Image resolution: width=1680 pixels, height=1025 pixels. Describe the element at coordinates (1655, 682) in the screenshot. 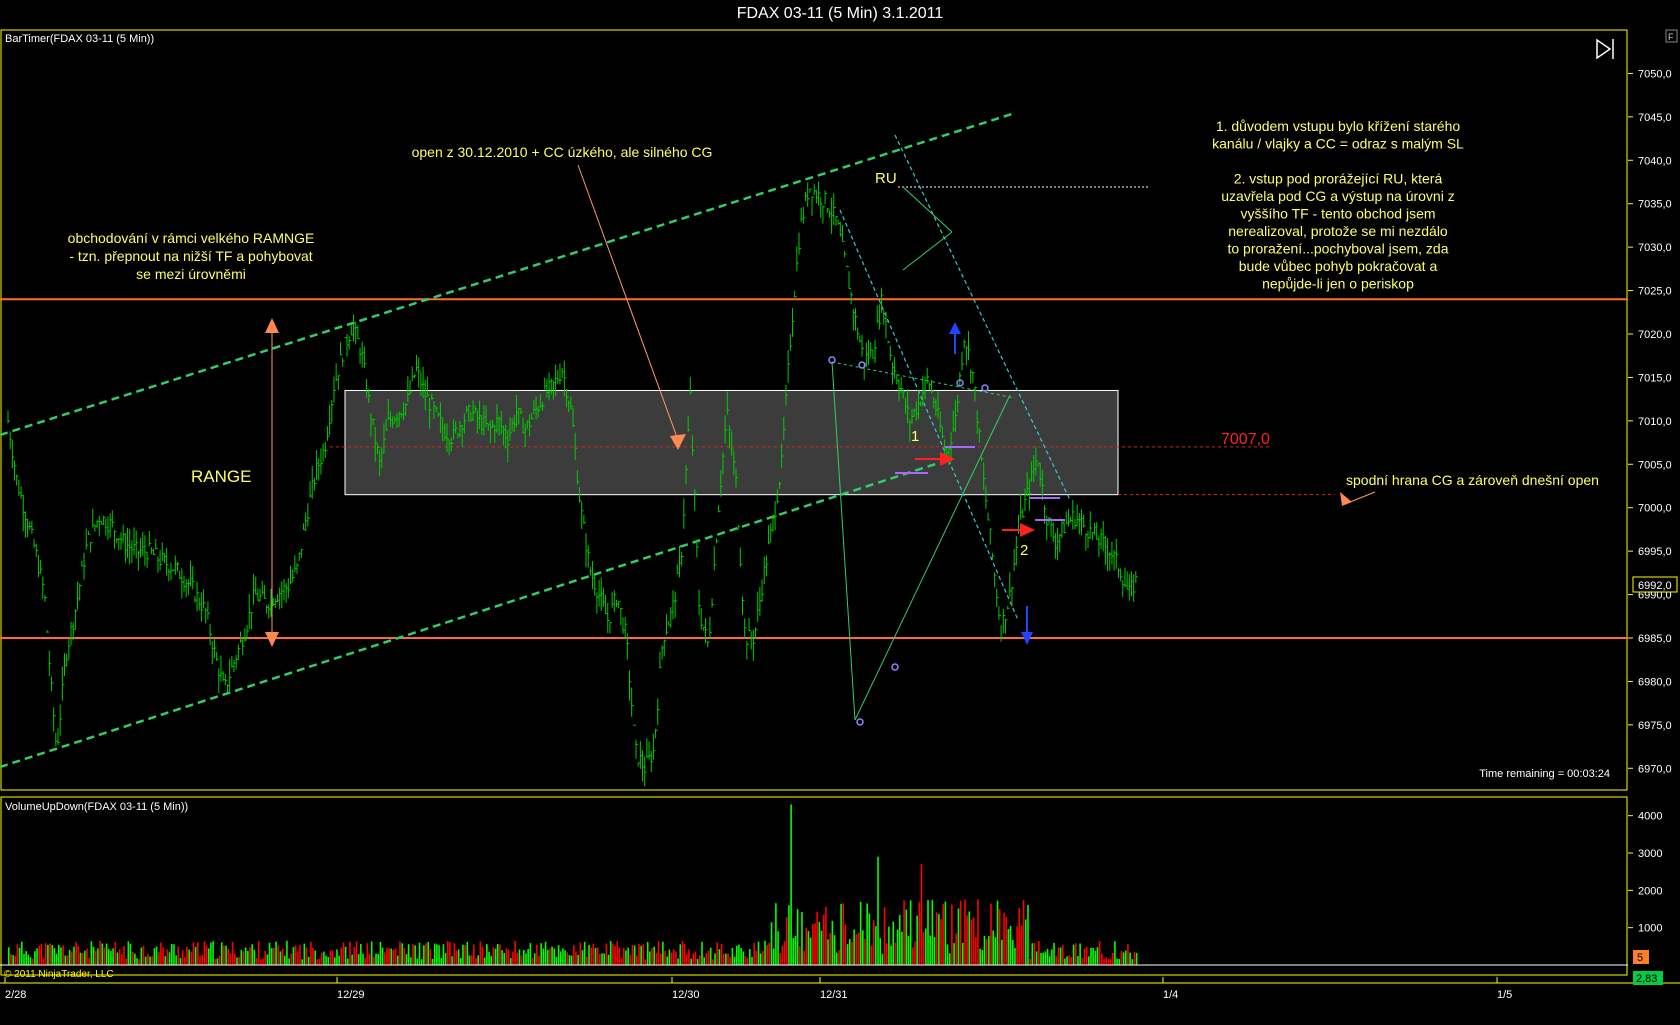

I see `price-tick-label: 6980,0` at that location.